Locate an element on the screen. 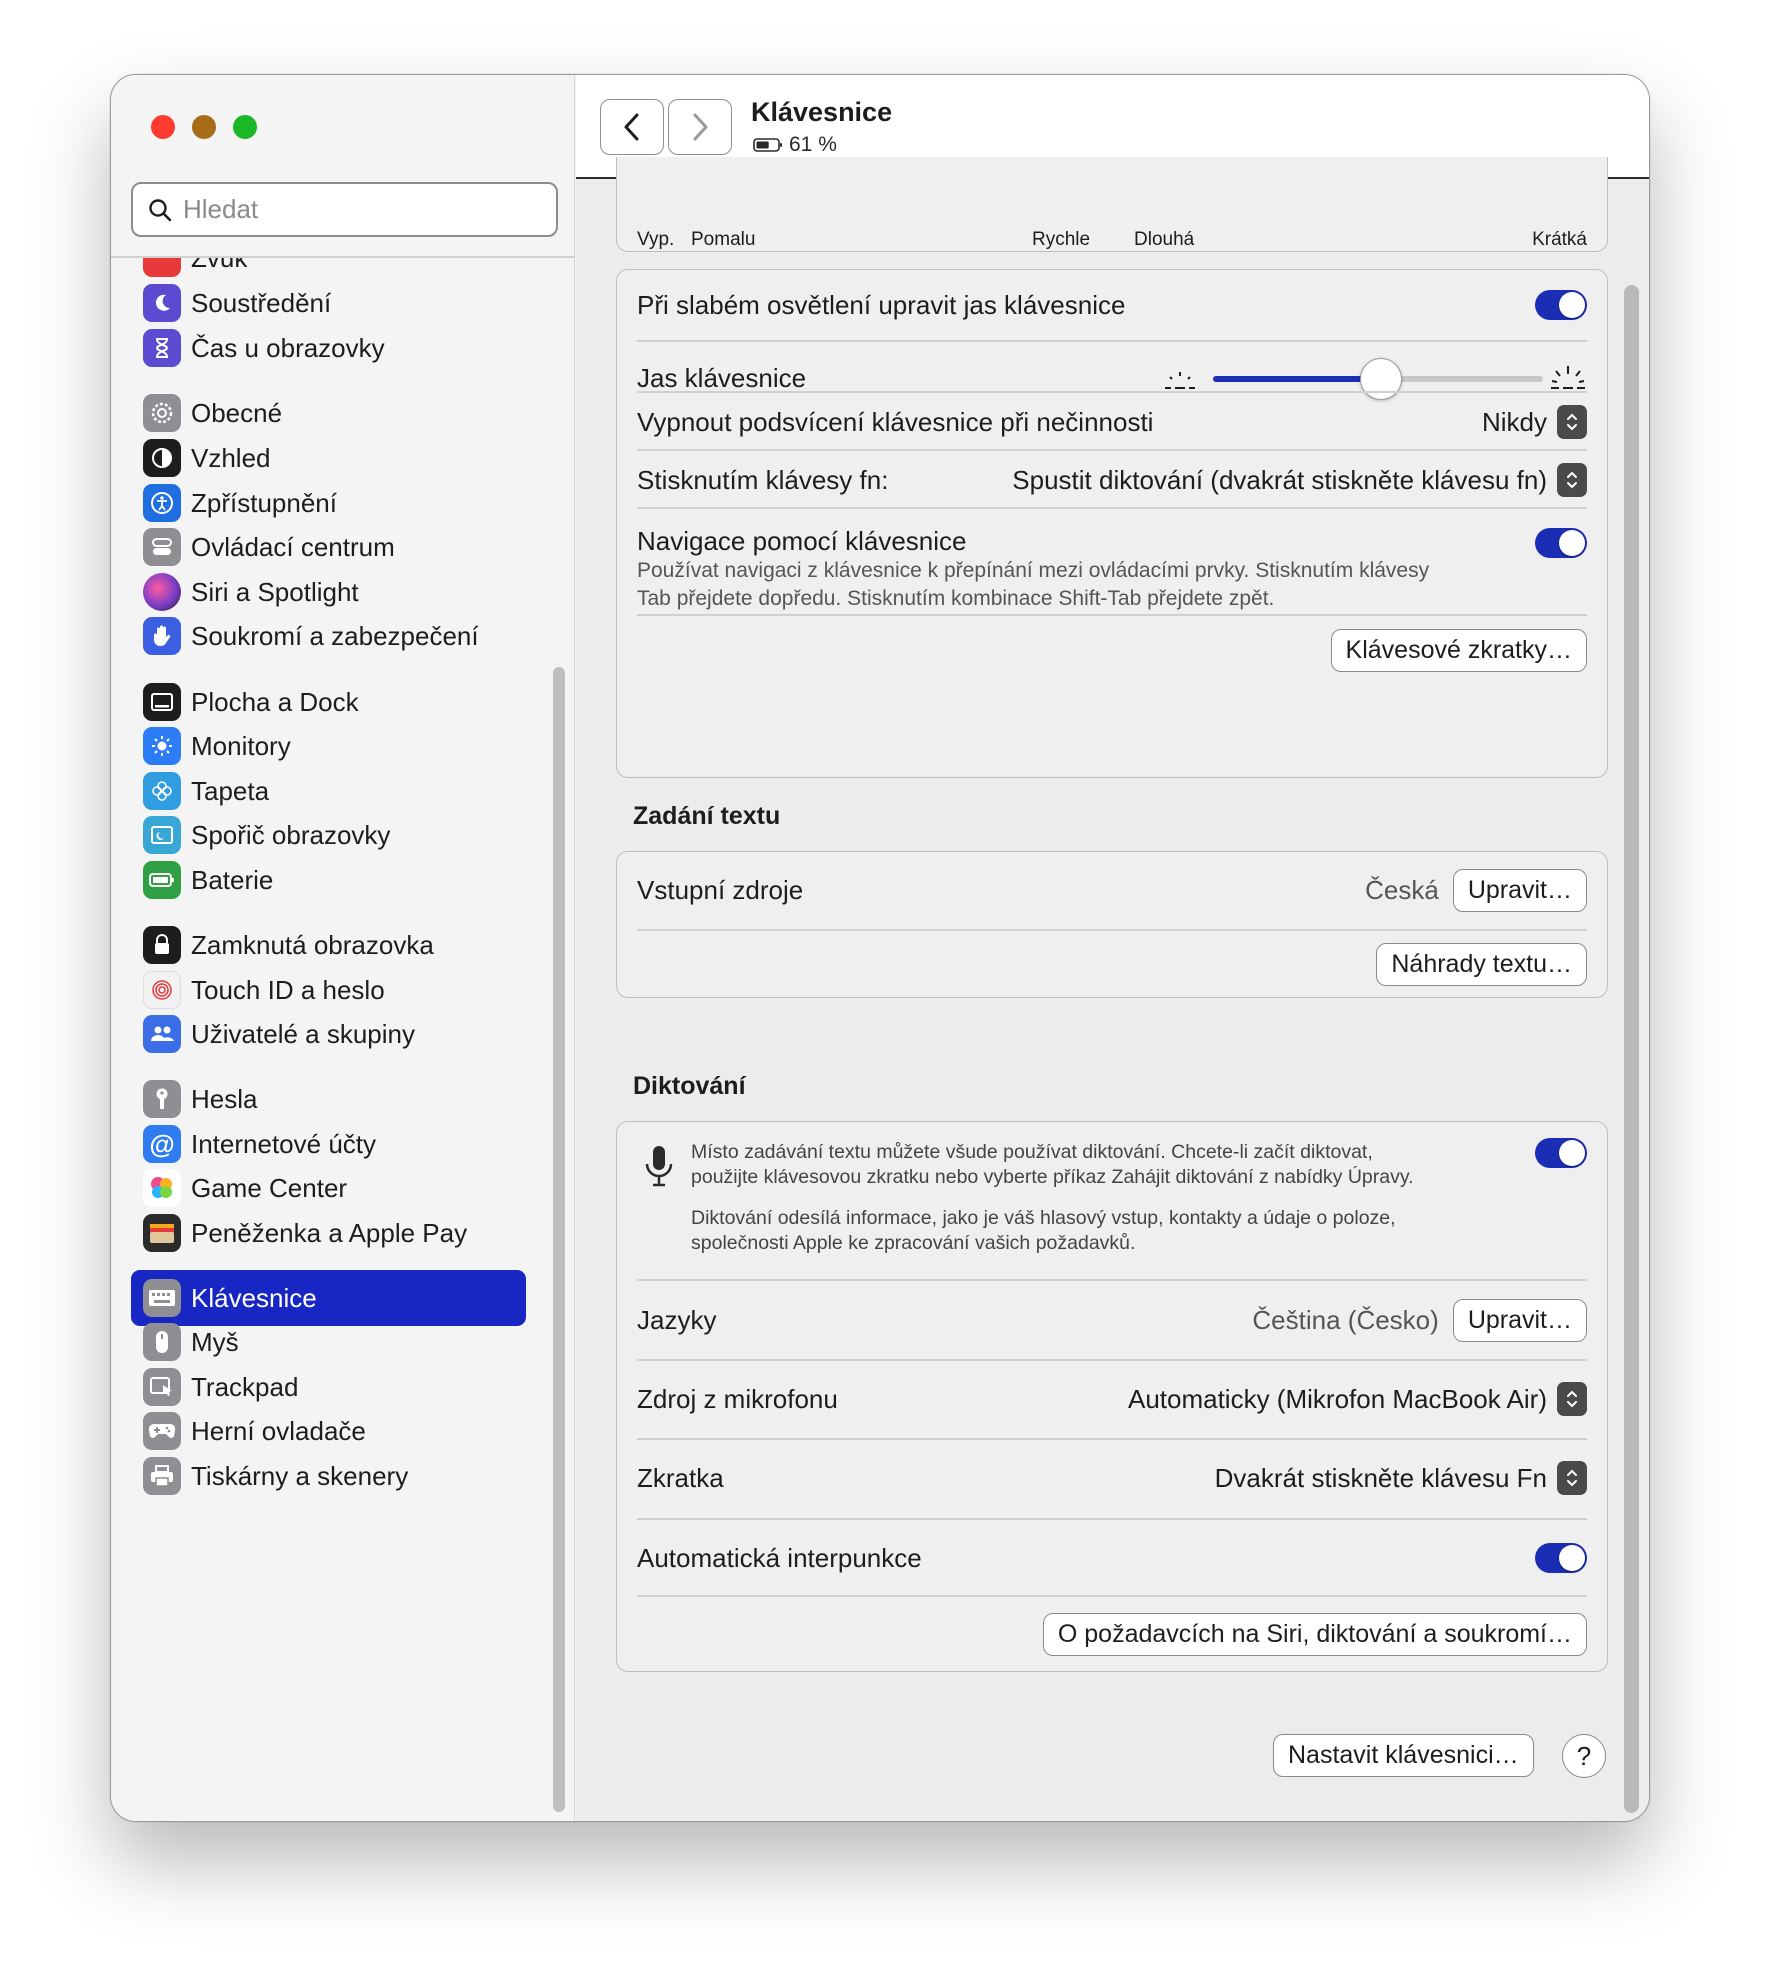  search-field is located at coordinates (344, 209).